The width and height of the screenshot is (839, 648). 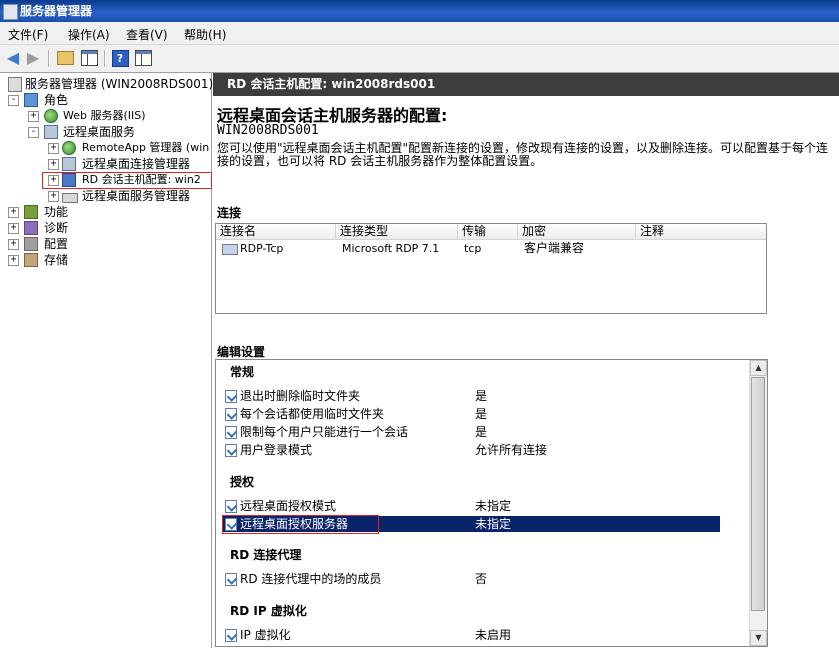 What do you see at coordinates (262, 248) in the screenshot?
I see `cell-text: RDP-Tcp` at bounding box center [262, 248].